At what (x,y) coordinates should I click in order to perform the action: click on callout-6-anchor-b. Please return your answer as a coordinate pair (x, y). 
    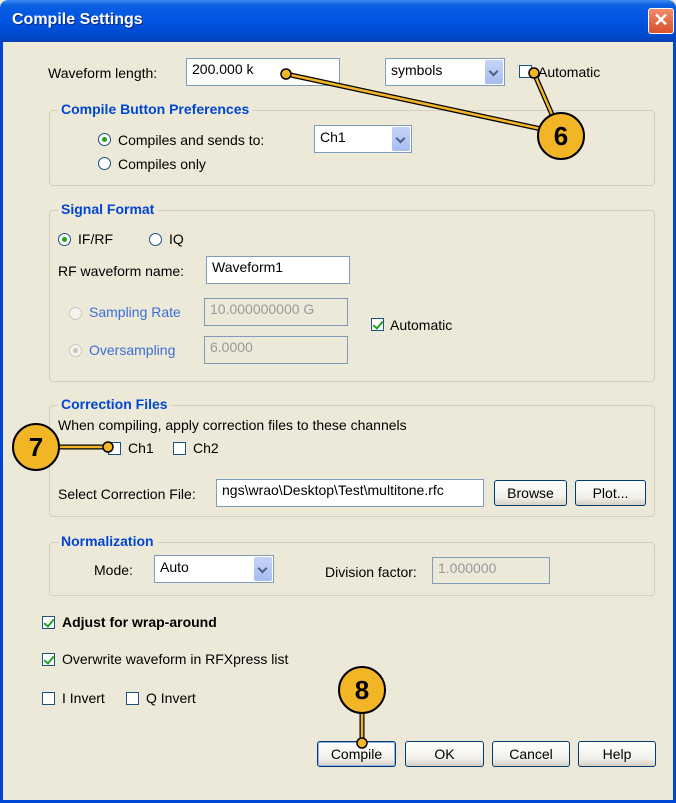
    Looking at the image, I should click on (534, 73).